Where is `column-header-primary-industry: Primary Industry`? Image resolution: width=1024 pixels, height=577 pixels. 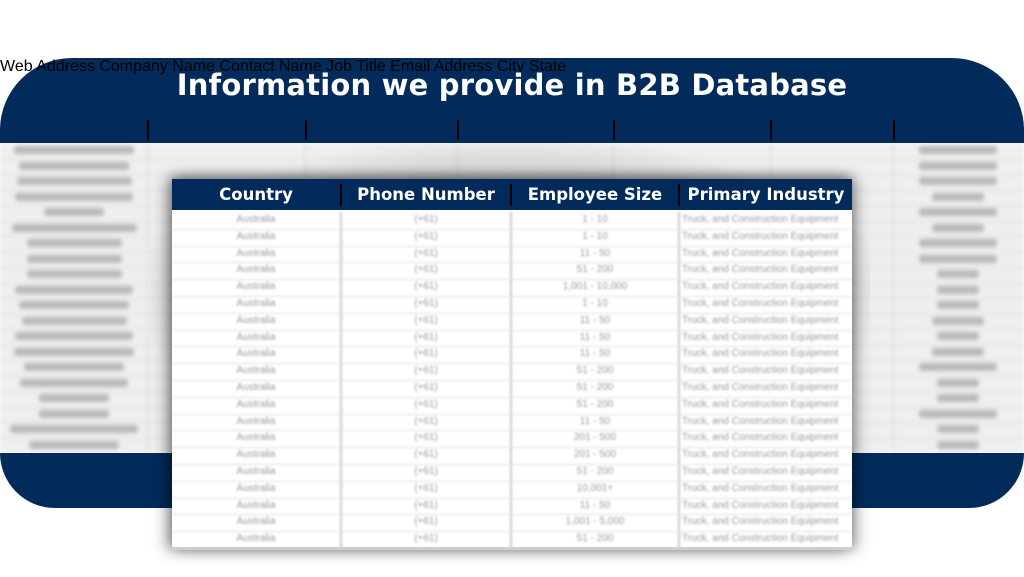 column-header-primary-industry: Primary Industry is located at coordinates (766, 194).